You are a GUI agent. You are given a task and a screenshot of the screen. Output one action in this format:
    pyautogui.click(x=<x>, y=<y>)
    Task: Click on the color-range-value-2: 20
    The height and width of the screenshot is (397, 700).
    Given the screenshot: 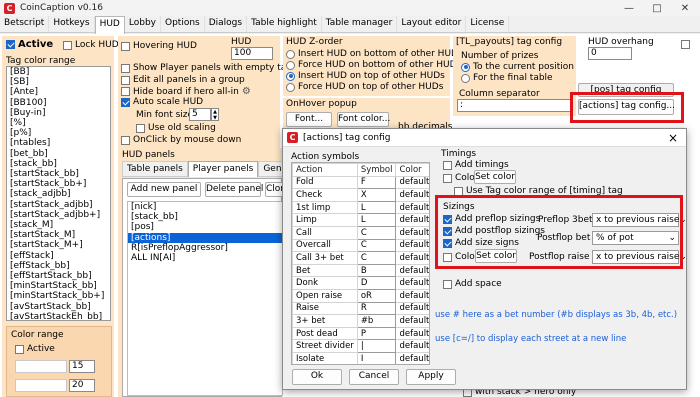 What is the action you would take?
    pyautogui.click(x=82, y=385)
    